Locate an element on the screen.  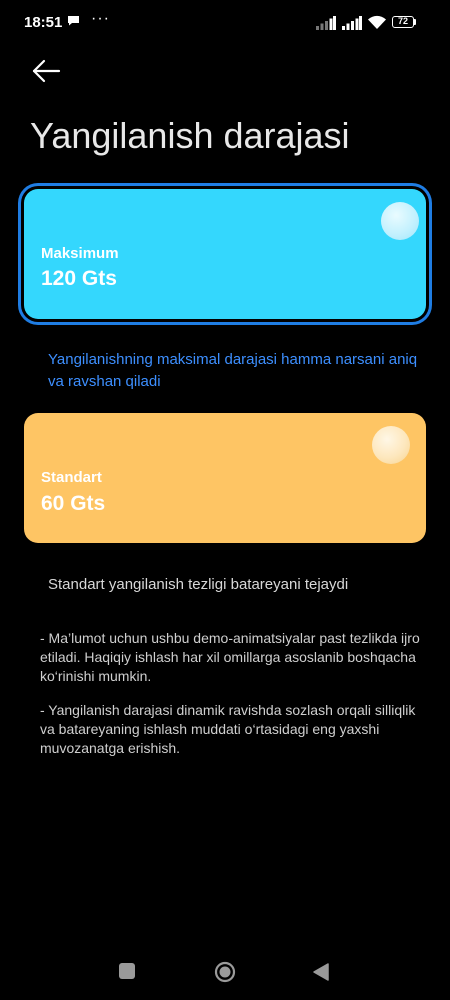
option-value: 60 Gts is located at coordinates (73, 503).